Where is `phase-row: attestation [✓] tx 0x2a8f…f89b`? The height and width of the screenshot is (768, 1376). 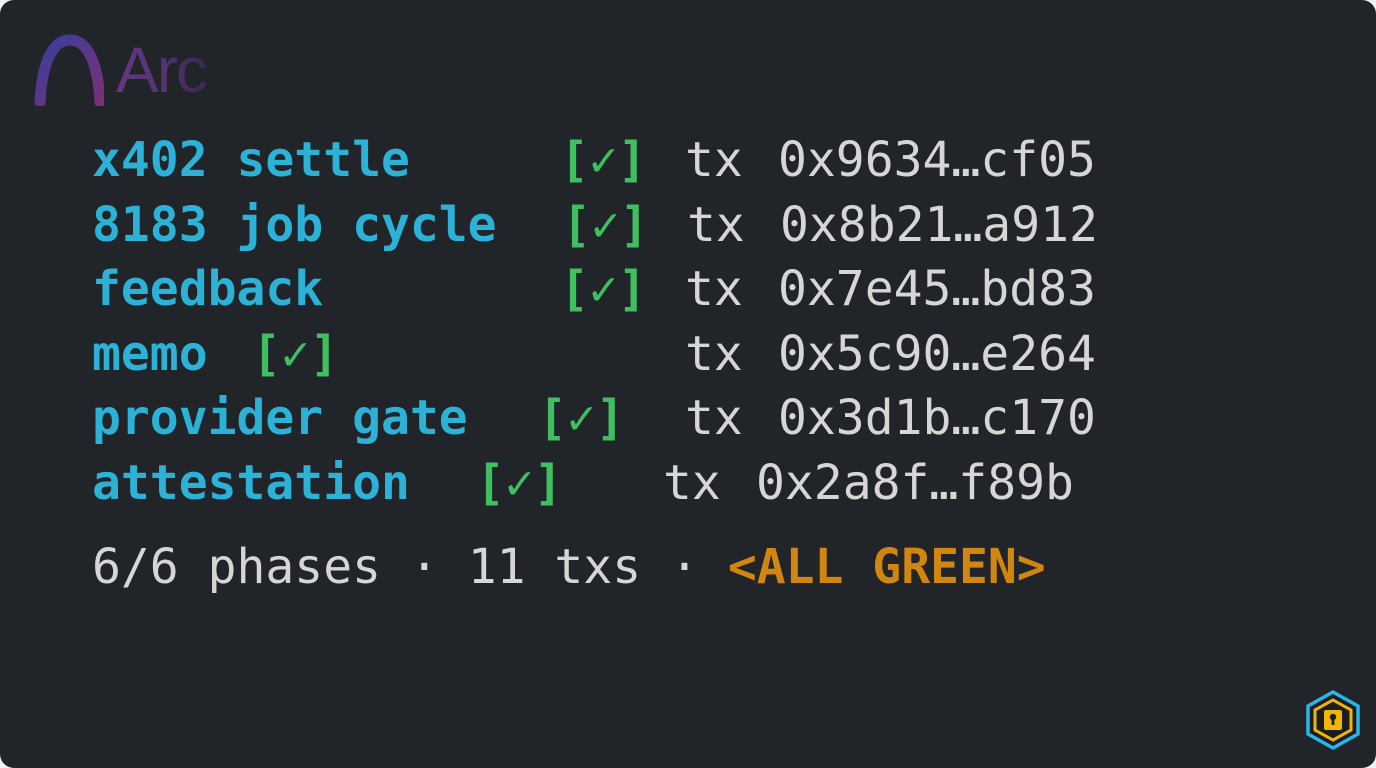
phase-row: attestation [✓] tx 0x2a8f…f89b is located at coordinates (583, 483).